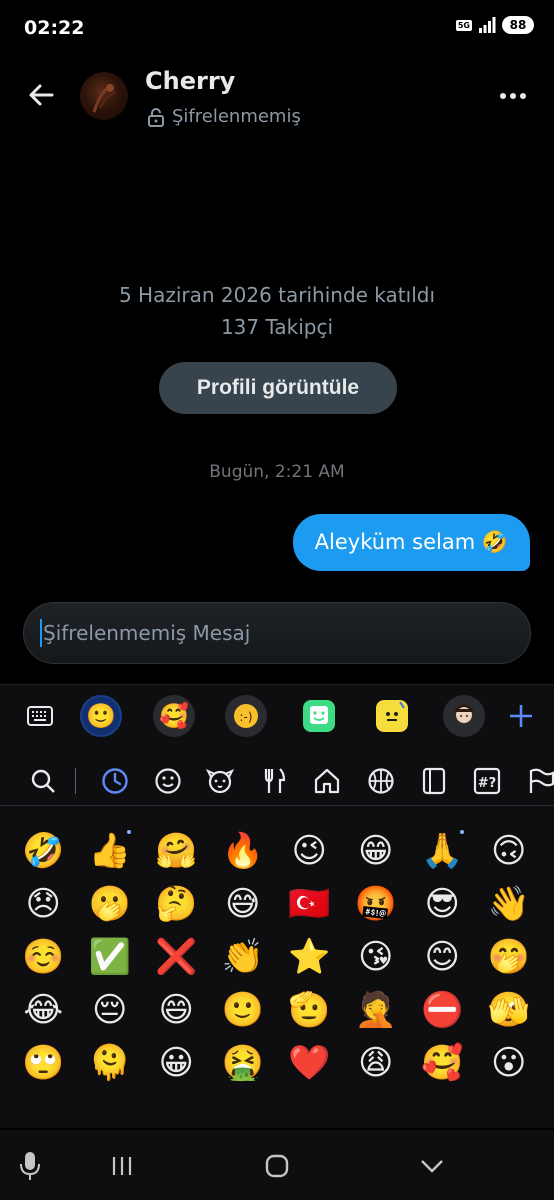  What do you see at coordinates (461, 832) in the screenshot?
I see `skin-tone-indicator` at bounding box center [461, 832].